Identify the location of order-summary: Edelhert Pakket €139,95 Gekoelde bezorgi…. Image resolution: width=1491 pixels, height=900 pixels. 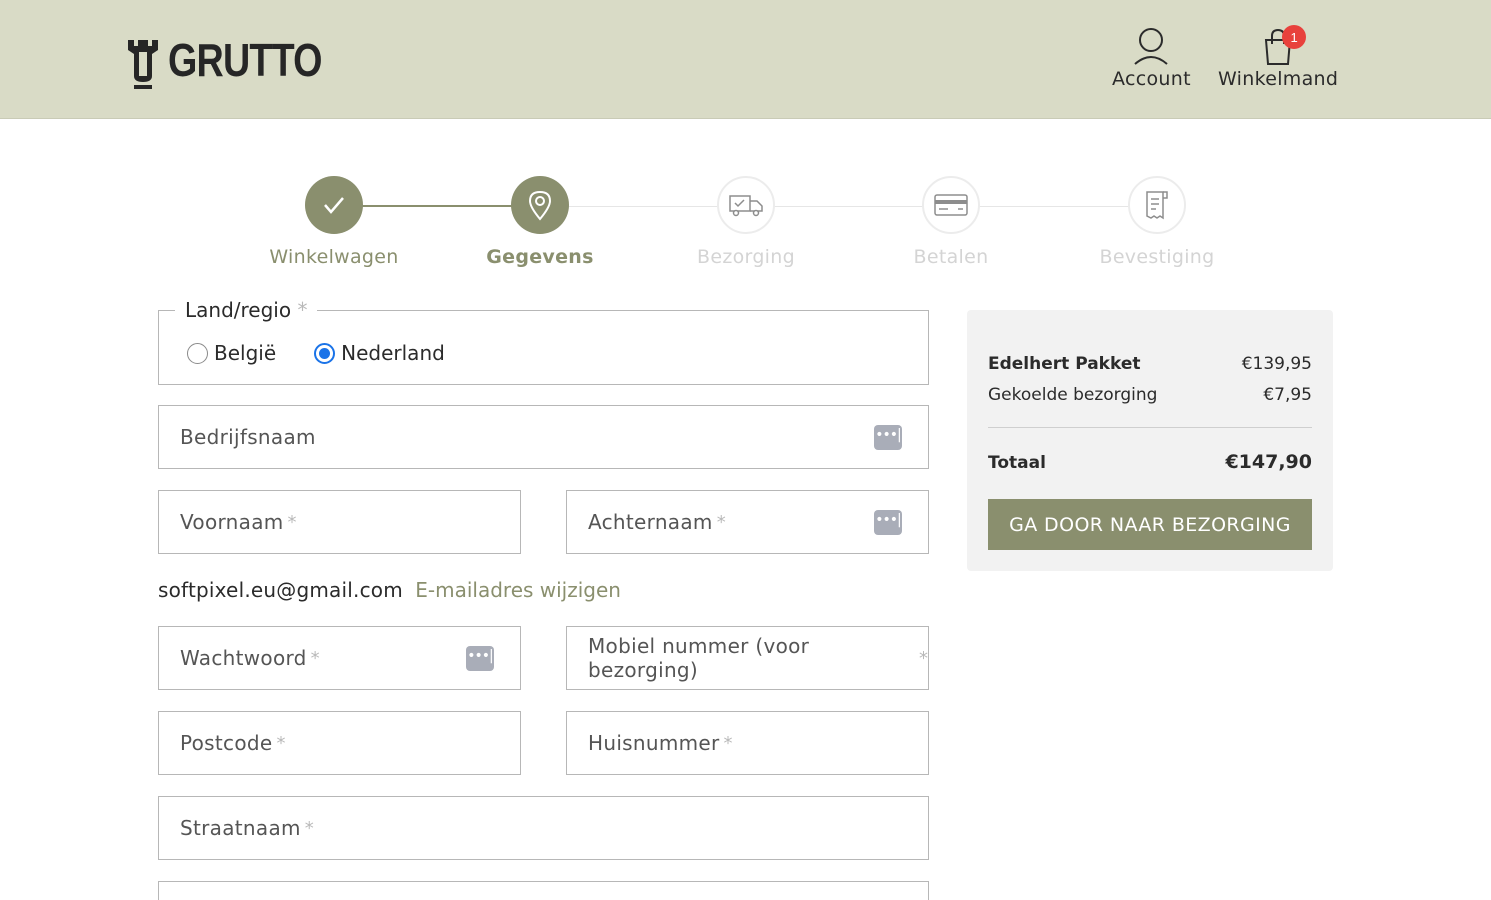
(1150, 440).